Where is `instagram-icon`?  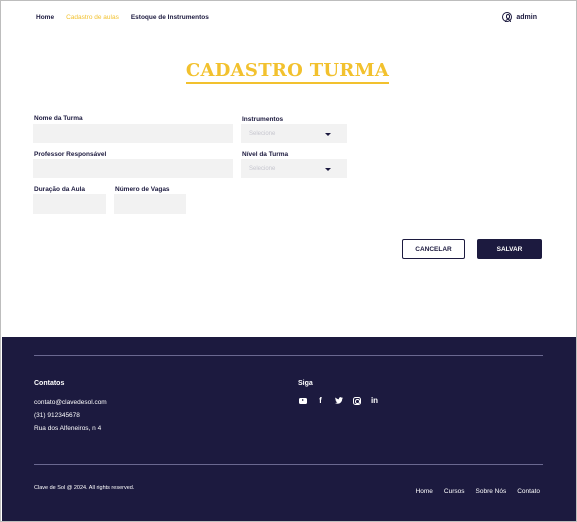
instagram-icon is located at coordinates (356, 400).